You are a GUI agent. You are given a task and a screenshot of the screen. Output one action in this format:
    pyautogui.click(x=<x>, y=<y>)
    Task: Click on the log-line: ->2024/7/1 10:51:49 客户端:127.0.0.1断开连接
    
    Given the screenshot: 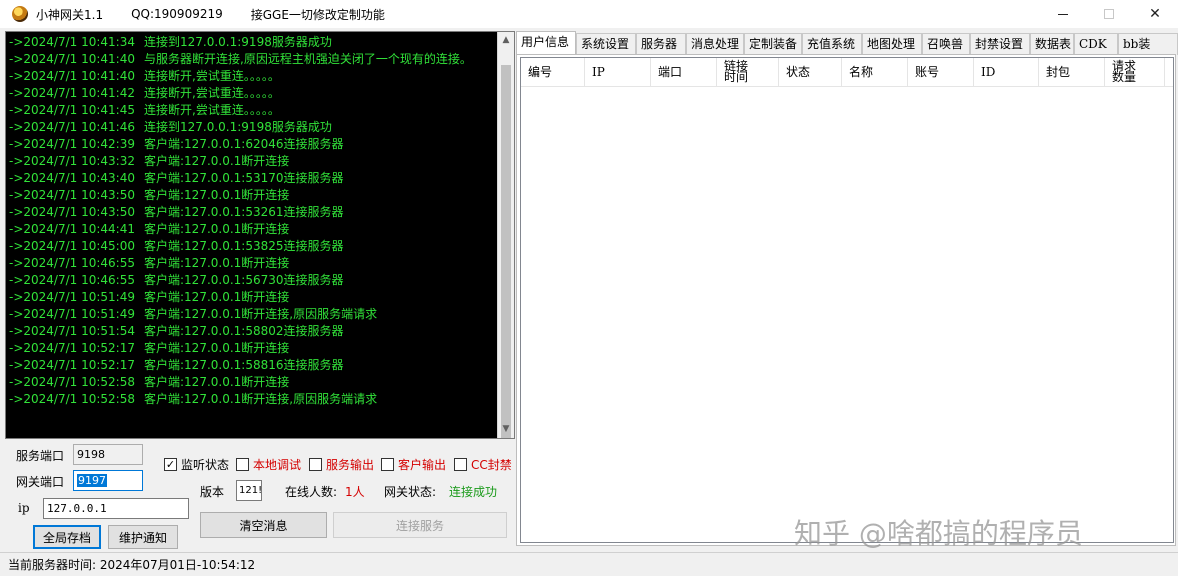 What is the action you would take?
    pyautogui.click(x=252, y=297)
    